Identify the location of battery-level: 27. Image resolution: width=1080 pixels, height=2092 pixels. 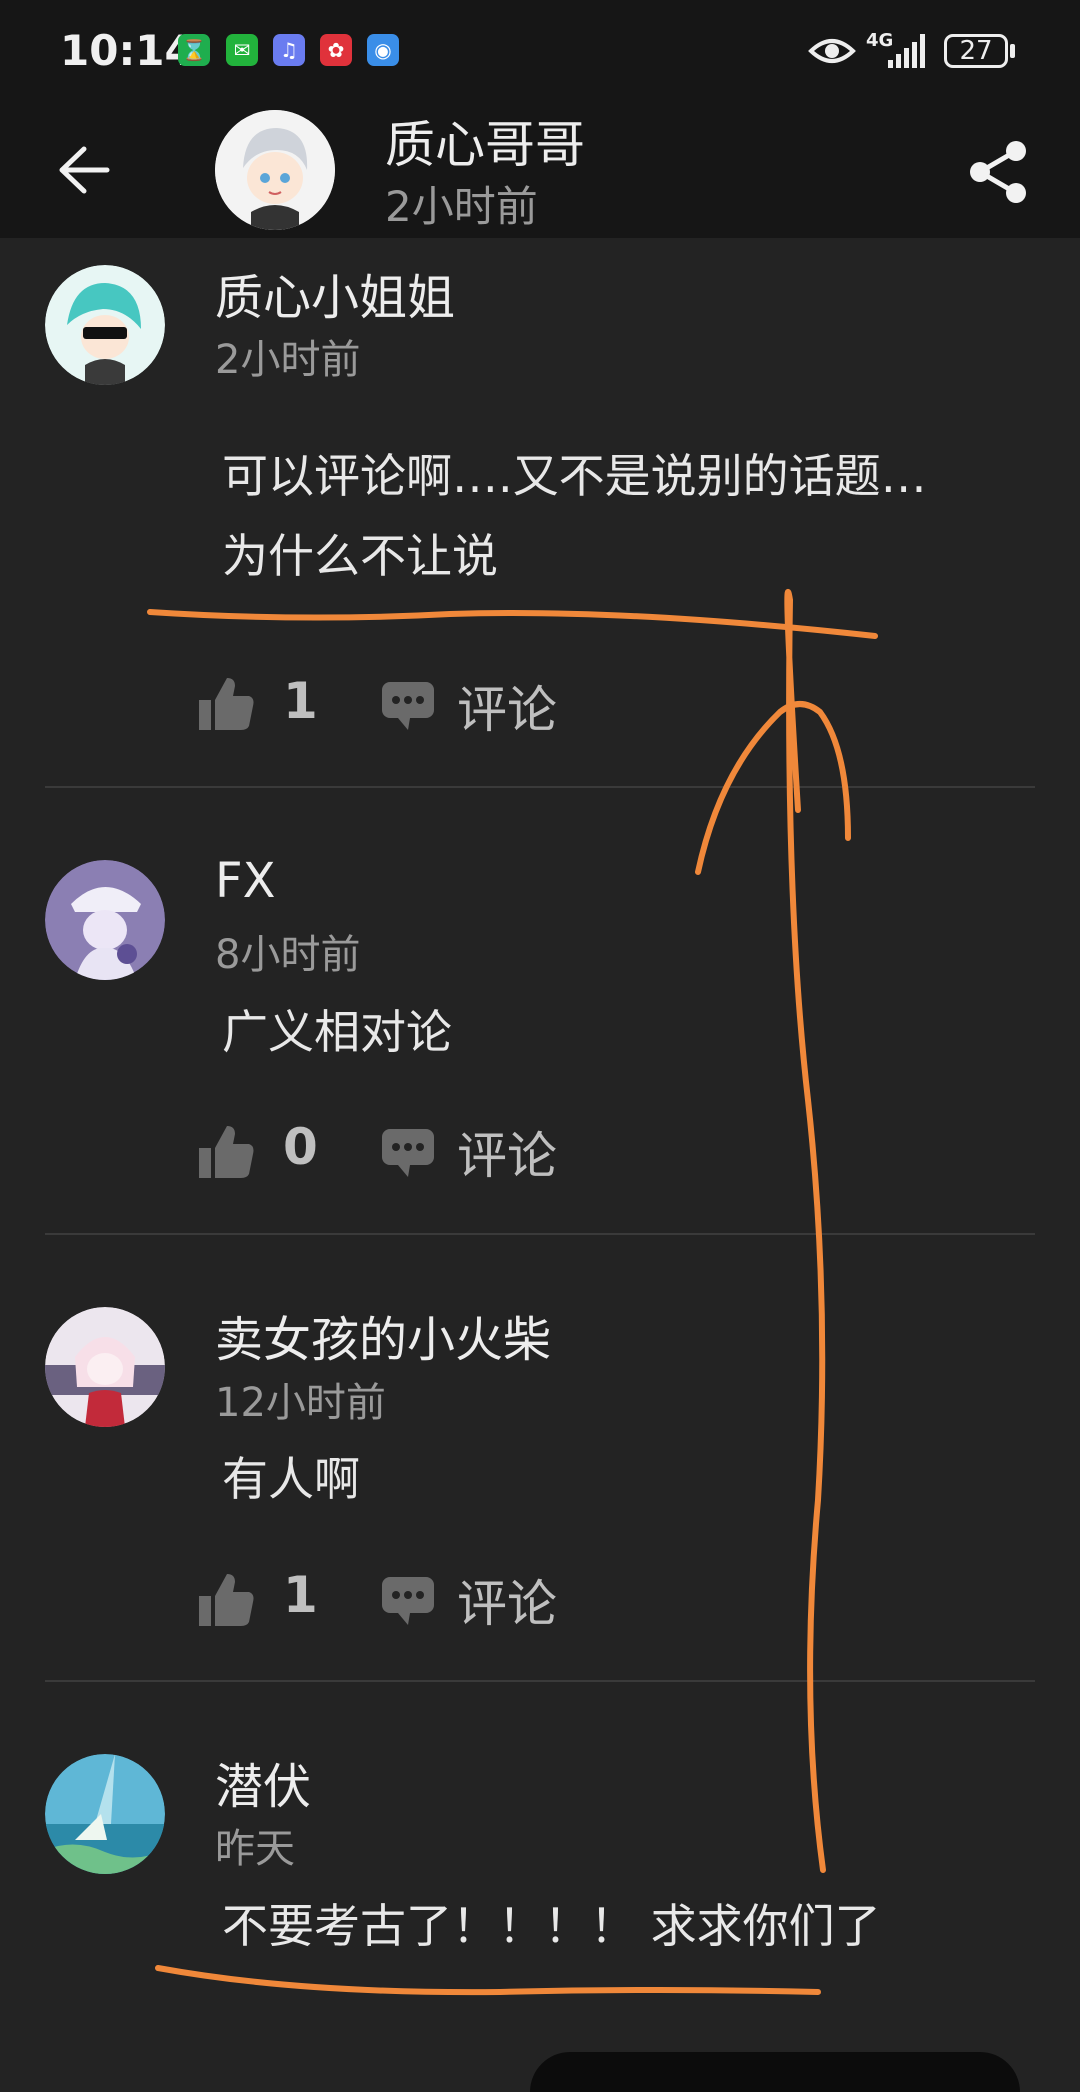
(976, 51).